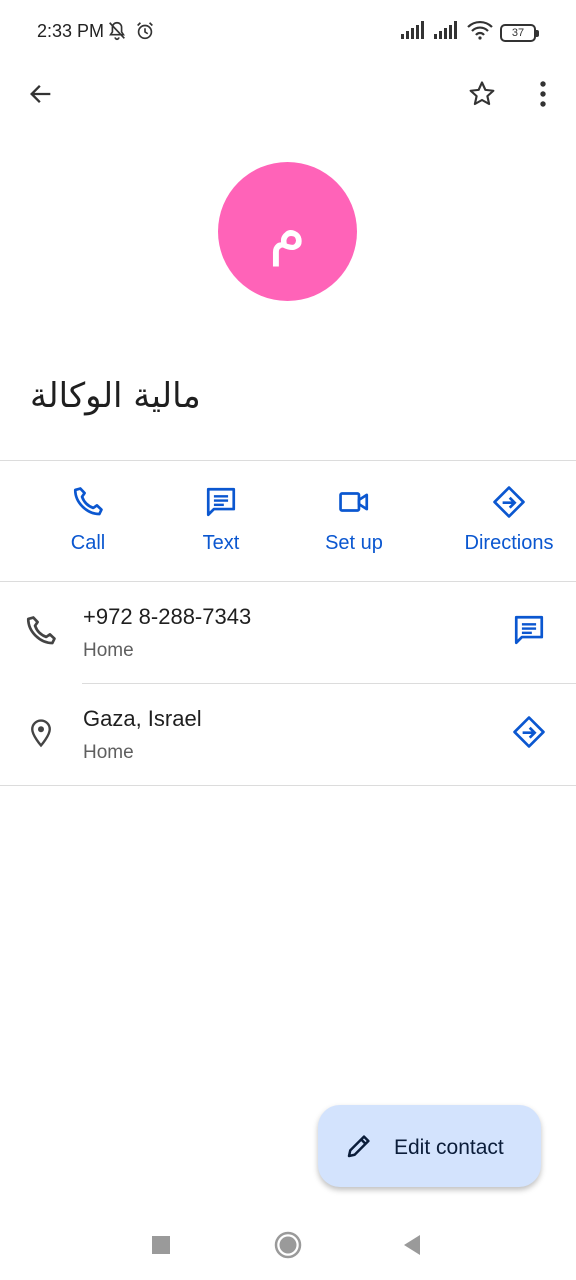 This screenshot has width=576, height=1280. What do you see at coordinates (41, 733) in the screenshot?
I see `location-pin-icon` at bounding box center [41, 733].